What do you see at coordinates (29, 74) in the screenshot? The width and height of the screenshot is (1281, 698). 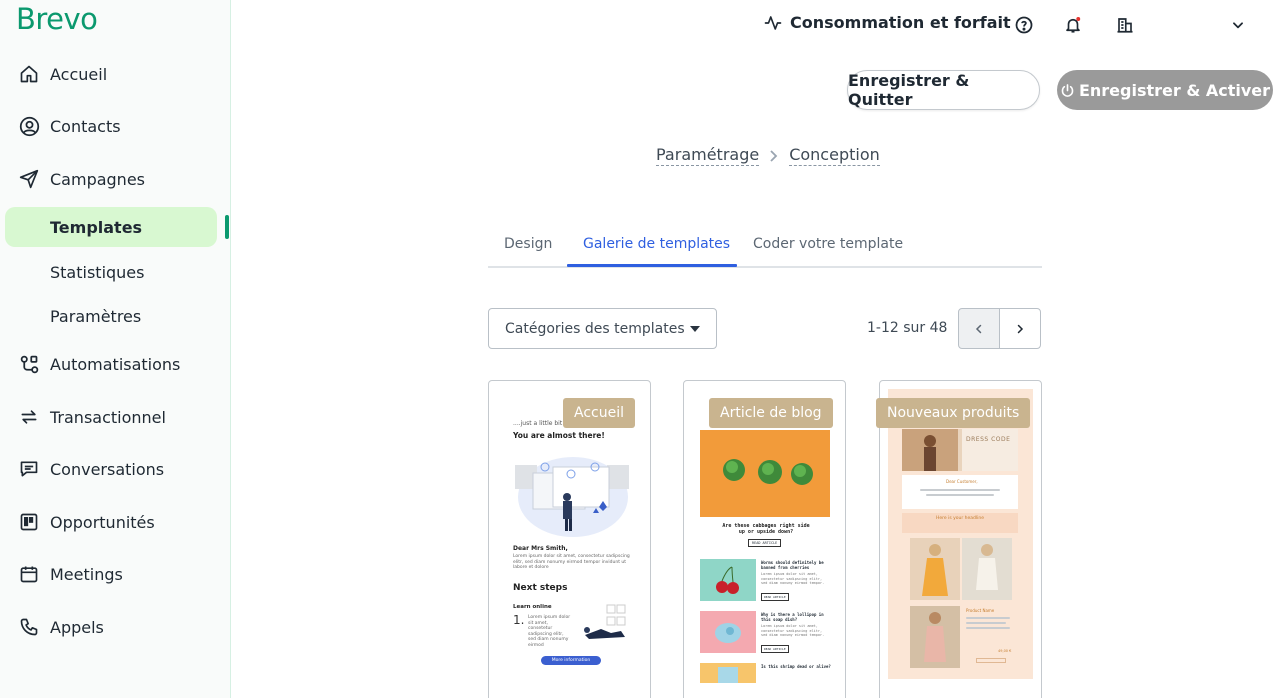 I see `home-icon` at bounding box center [29, 74].